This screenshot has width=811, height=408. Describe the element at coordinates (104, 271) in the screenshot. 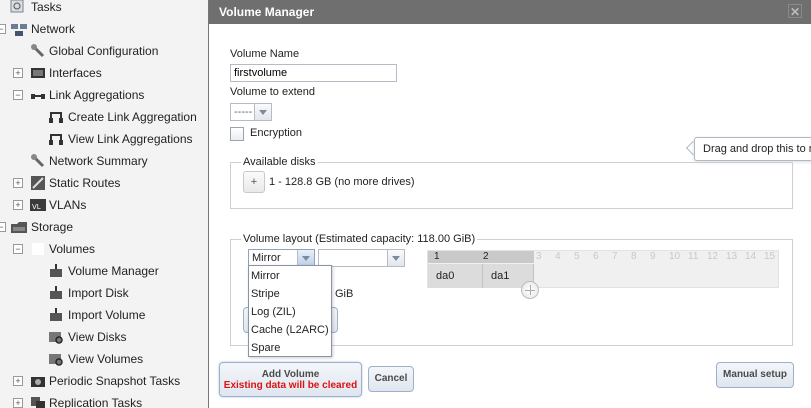

I see `tree-item-volume-manager: Volume Manager` at that location.